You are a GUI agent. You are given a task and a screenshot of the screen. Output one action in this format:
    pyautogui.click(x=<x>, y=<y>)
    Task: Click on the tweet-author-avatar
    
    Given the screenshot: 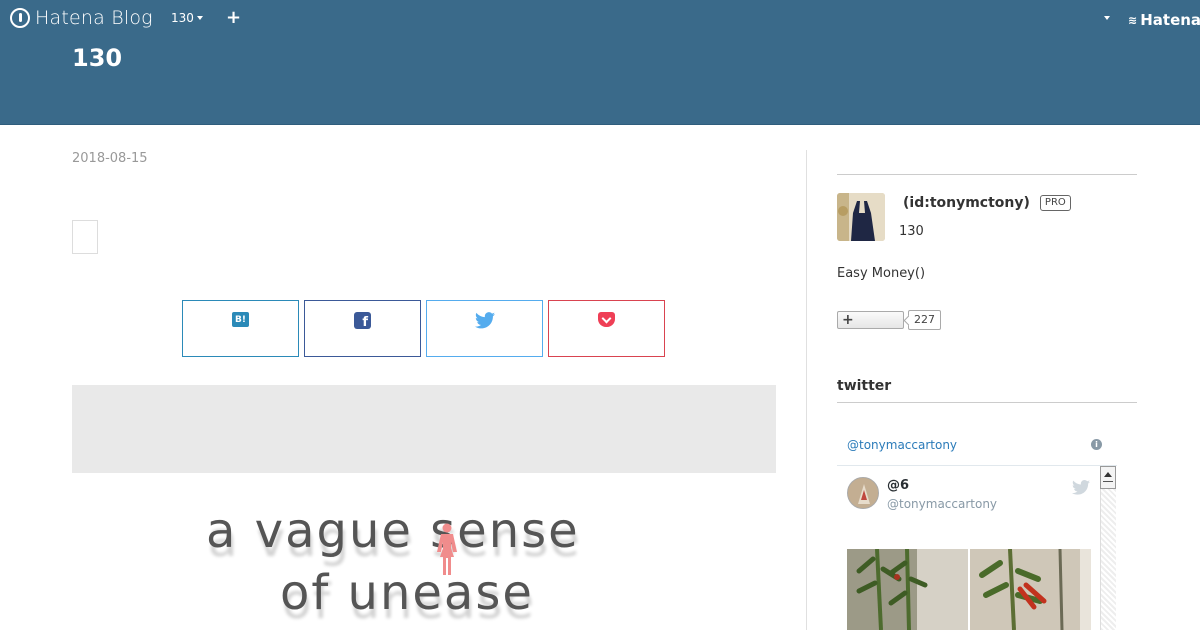 What is the action you would take?
    pyautogui.click(x=863, y=493)
    